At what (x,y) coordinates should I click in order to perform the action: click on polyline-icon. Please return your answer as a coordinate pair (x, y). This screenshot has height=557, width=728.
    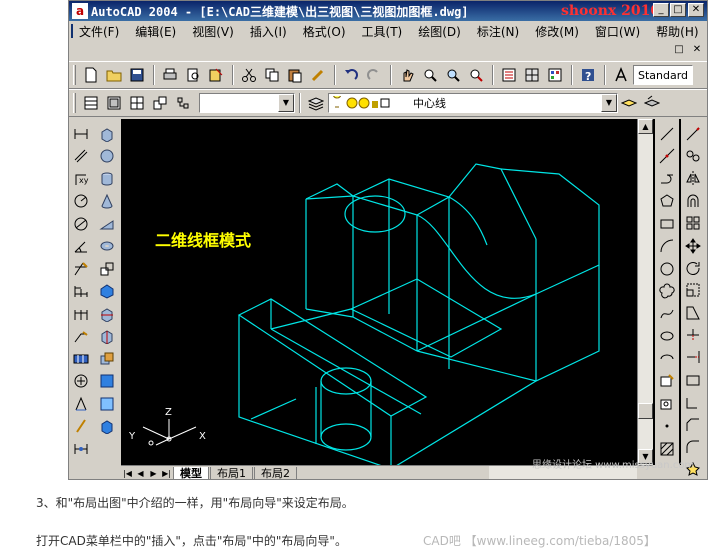
    Looking at the image, I should click on (667, 179).